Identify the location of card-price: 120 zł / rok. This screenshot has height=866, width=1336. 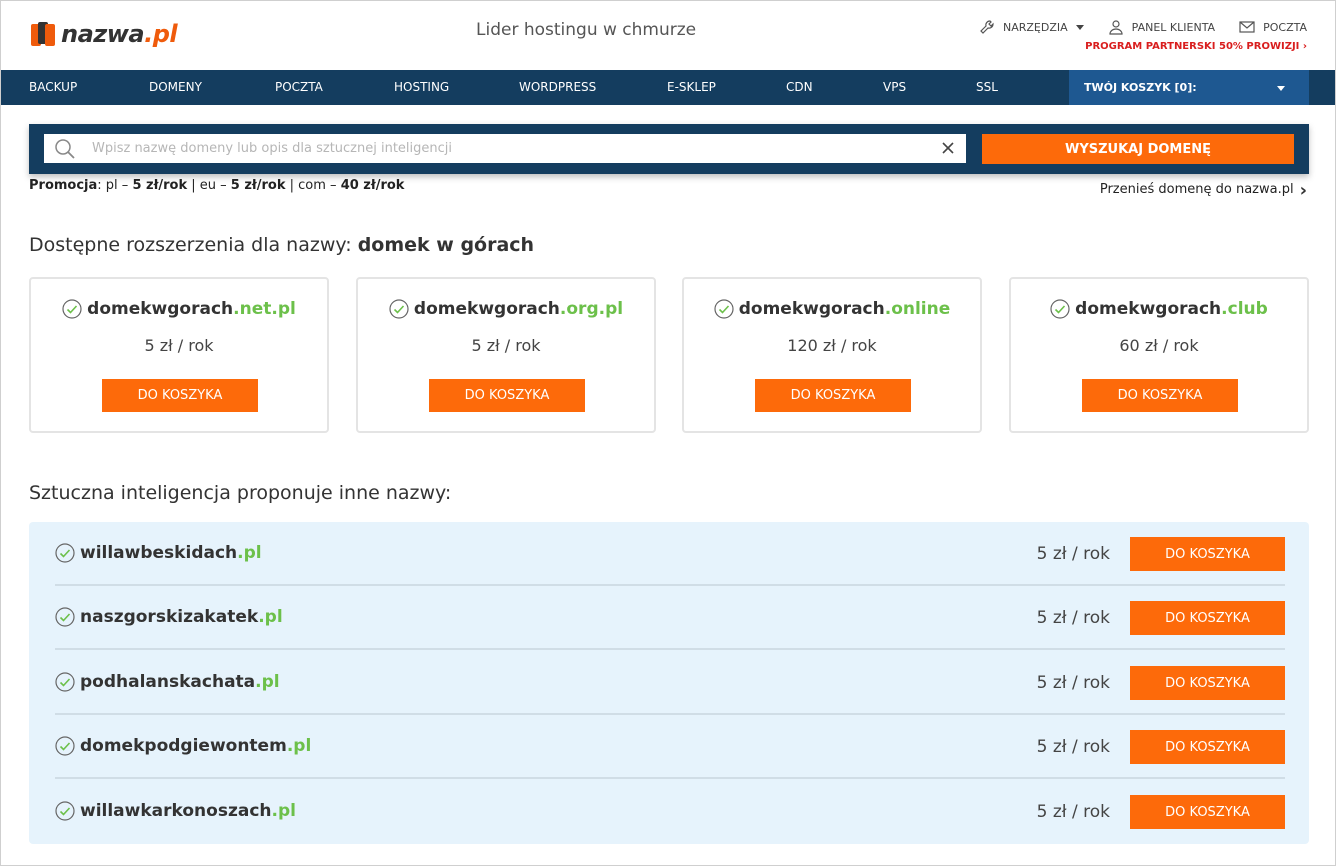
(832, 345).